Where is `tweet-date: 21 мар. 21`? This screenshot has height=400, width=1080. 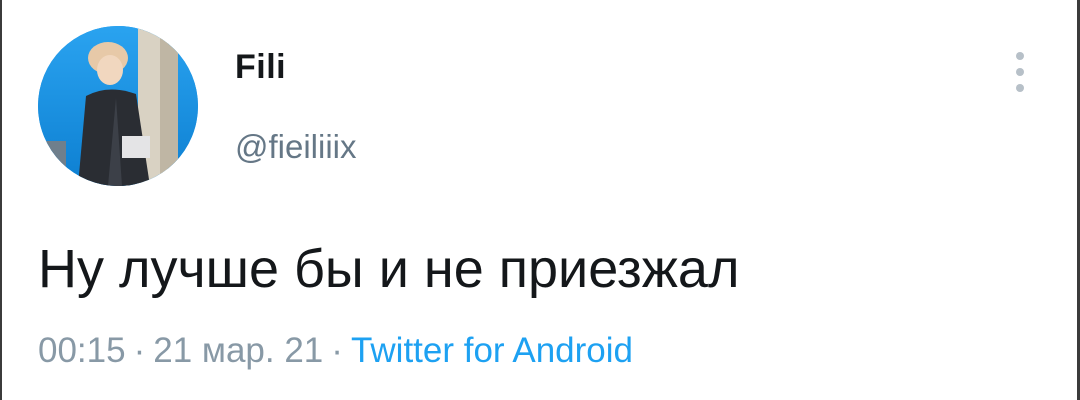 tweet-date: 21 мар. 21 is located at coordinates (238, 350).